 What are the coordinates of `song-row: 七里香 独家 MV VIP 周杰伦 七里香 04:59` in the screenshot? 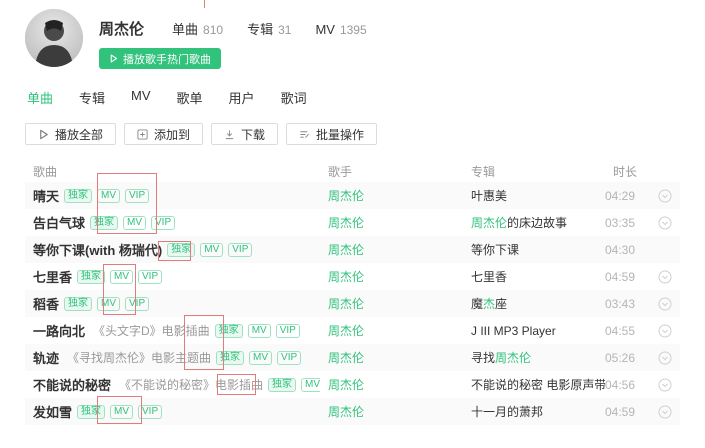 It's located at (352, 276).